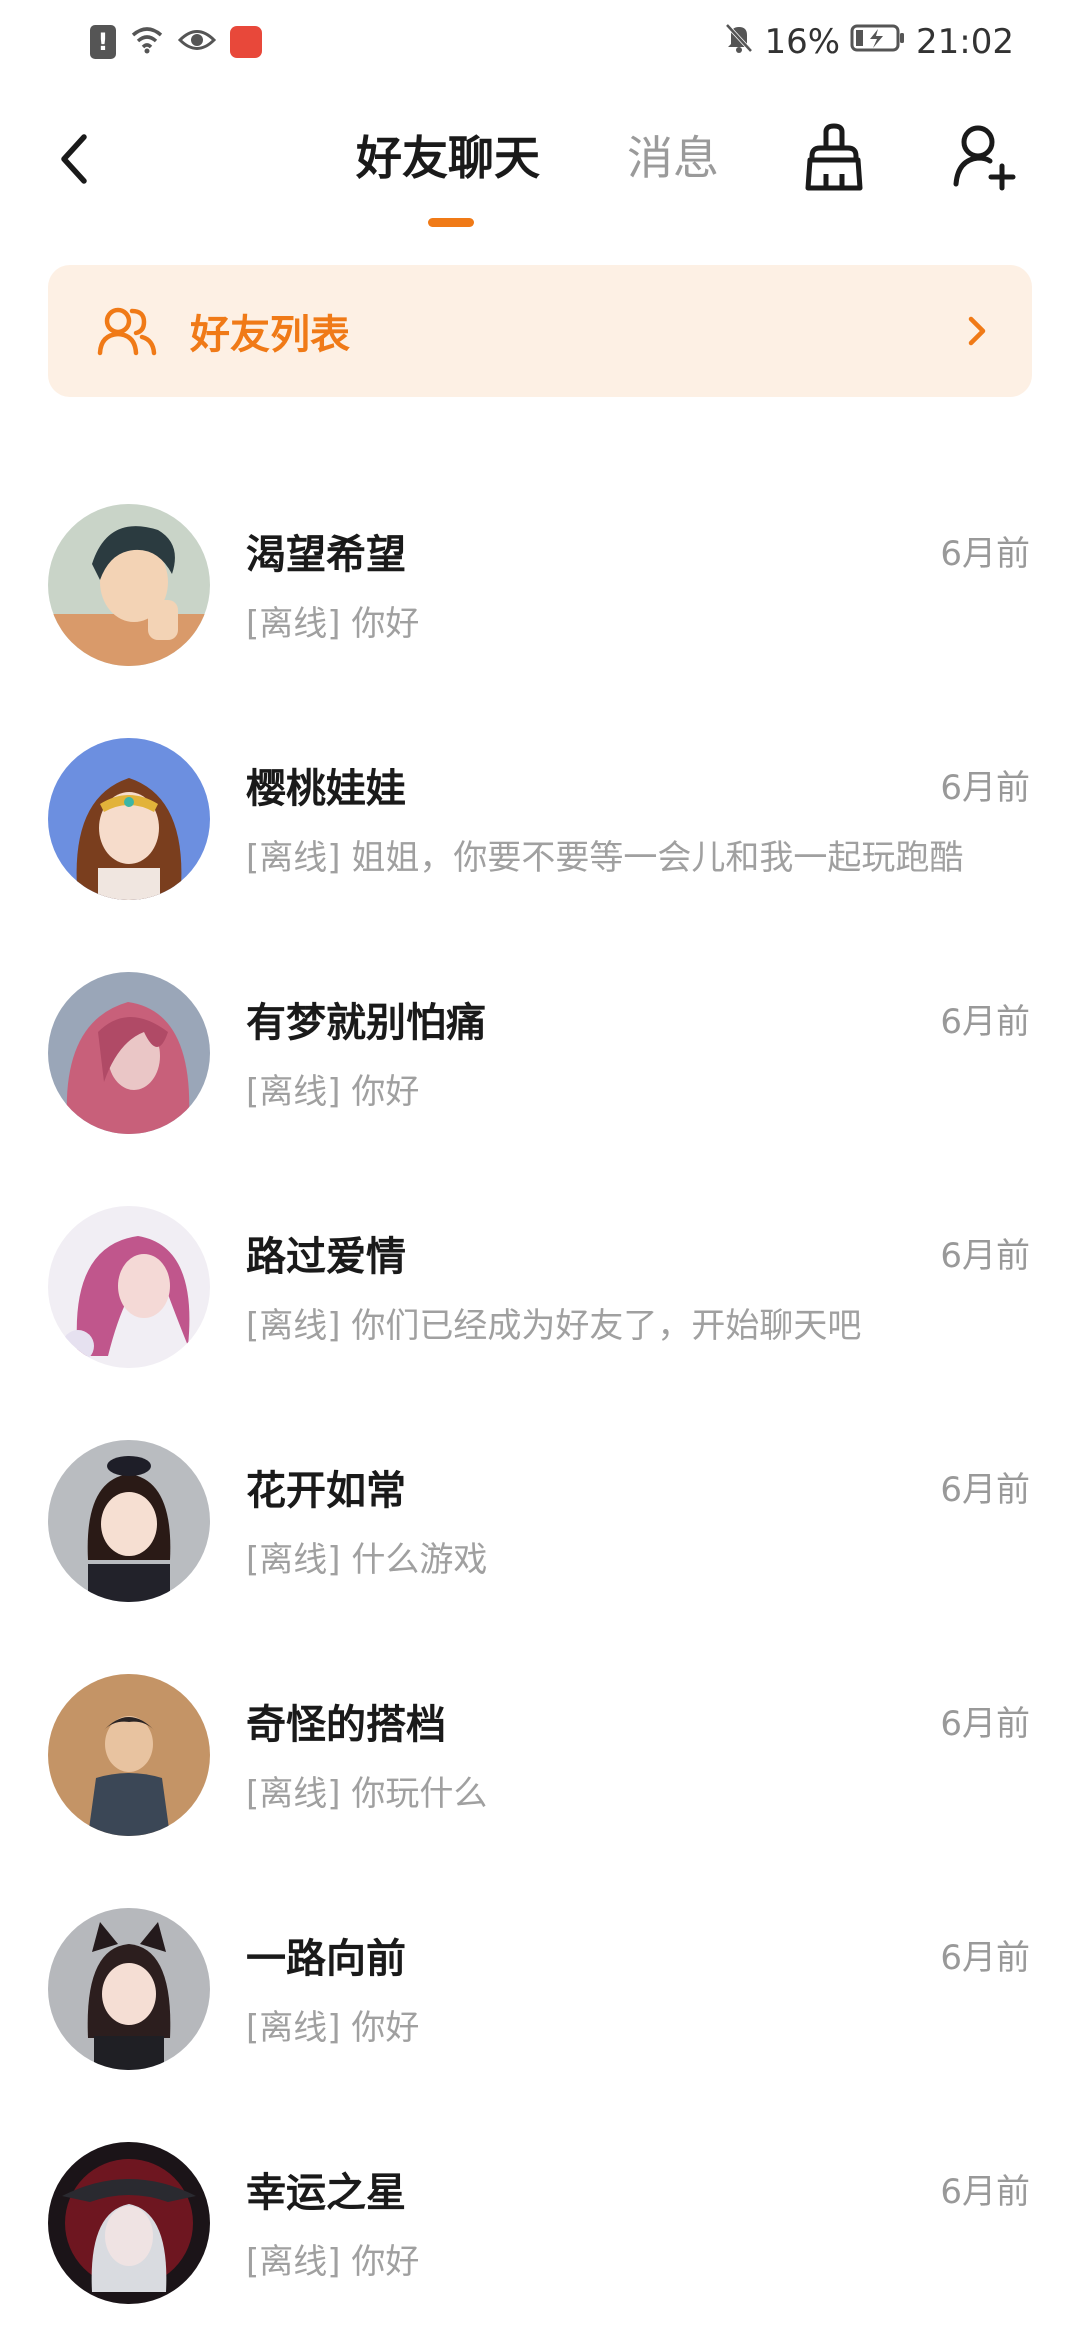 This screenshot has height=2342, width=1080. What do you see at coordinates (326, 1959) in the screenshot?
I see `chat-name: 一路向前` at bounding box center [326, 1959].